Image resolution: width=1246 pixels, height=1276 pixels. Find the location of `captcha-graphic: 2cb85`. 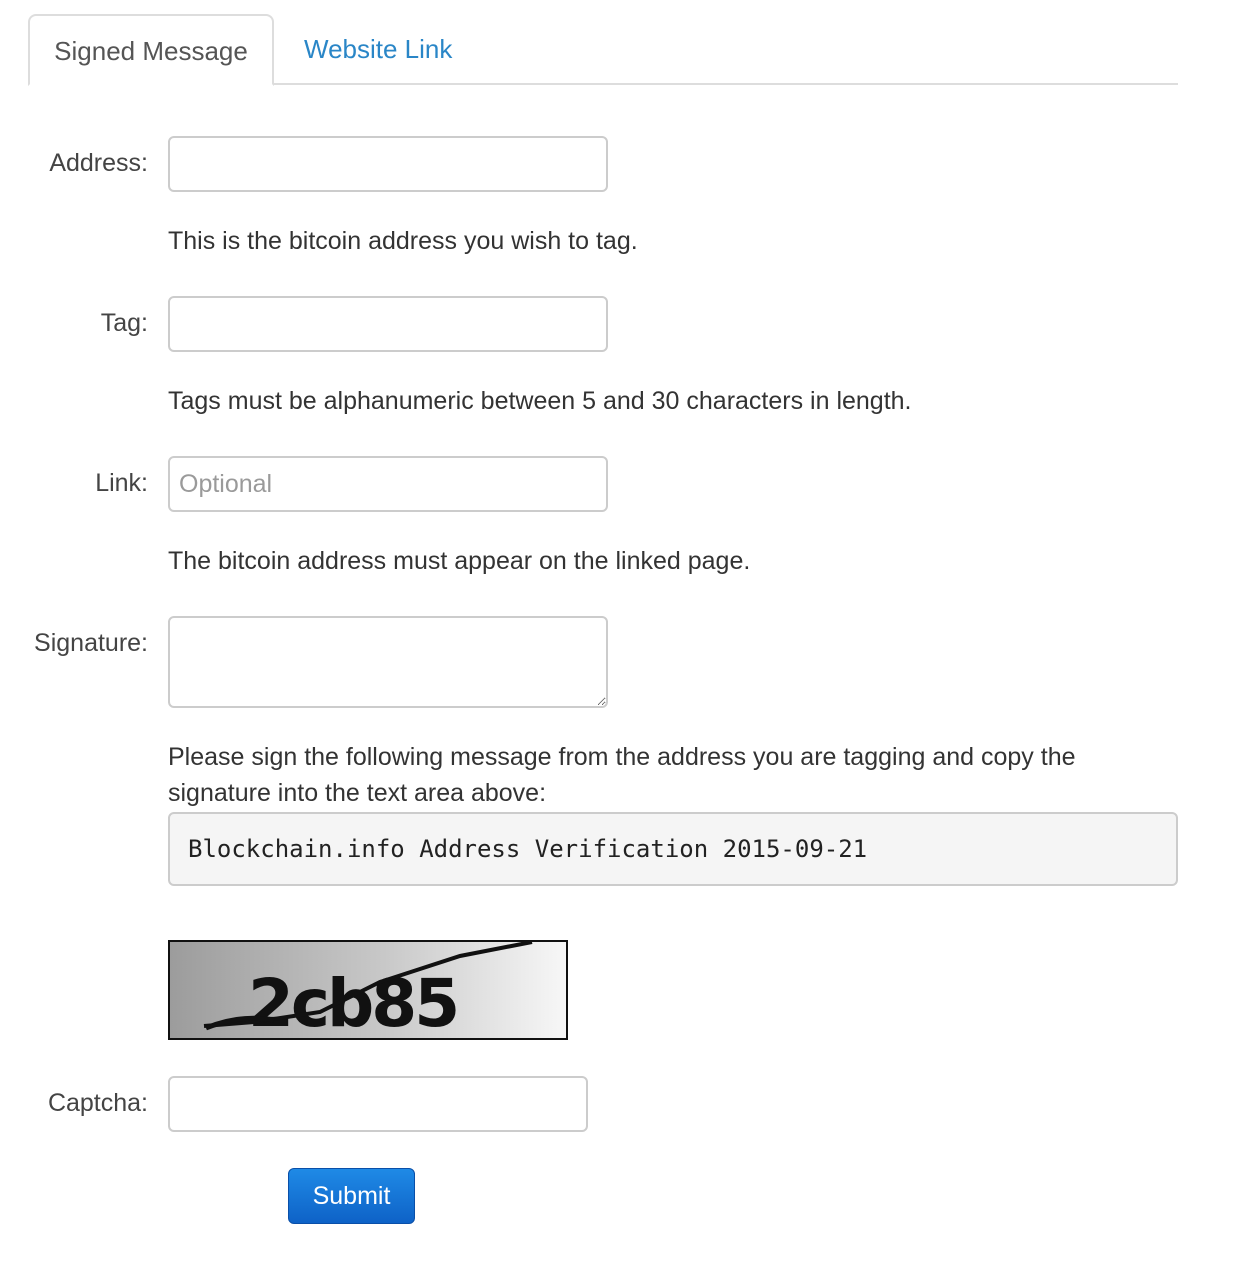

captcha-graphic: 2cb85 is located at coordinates (368, 990).